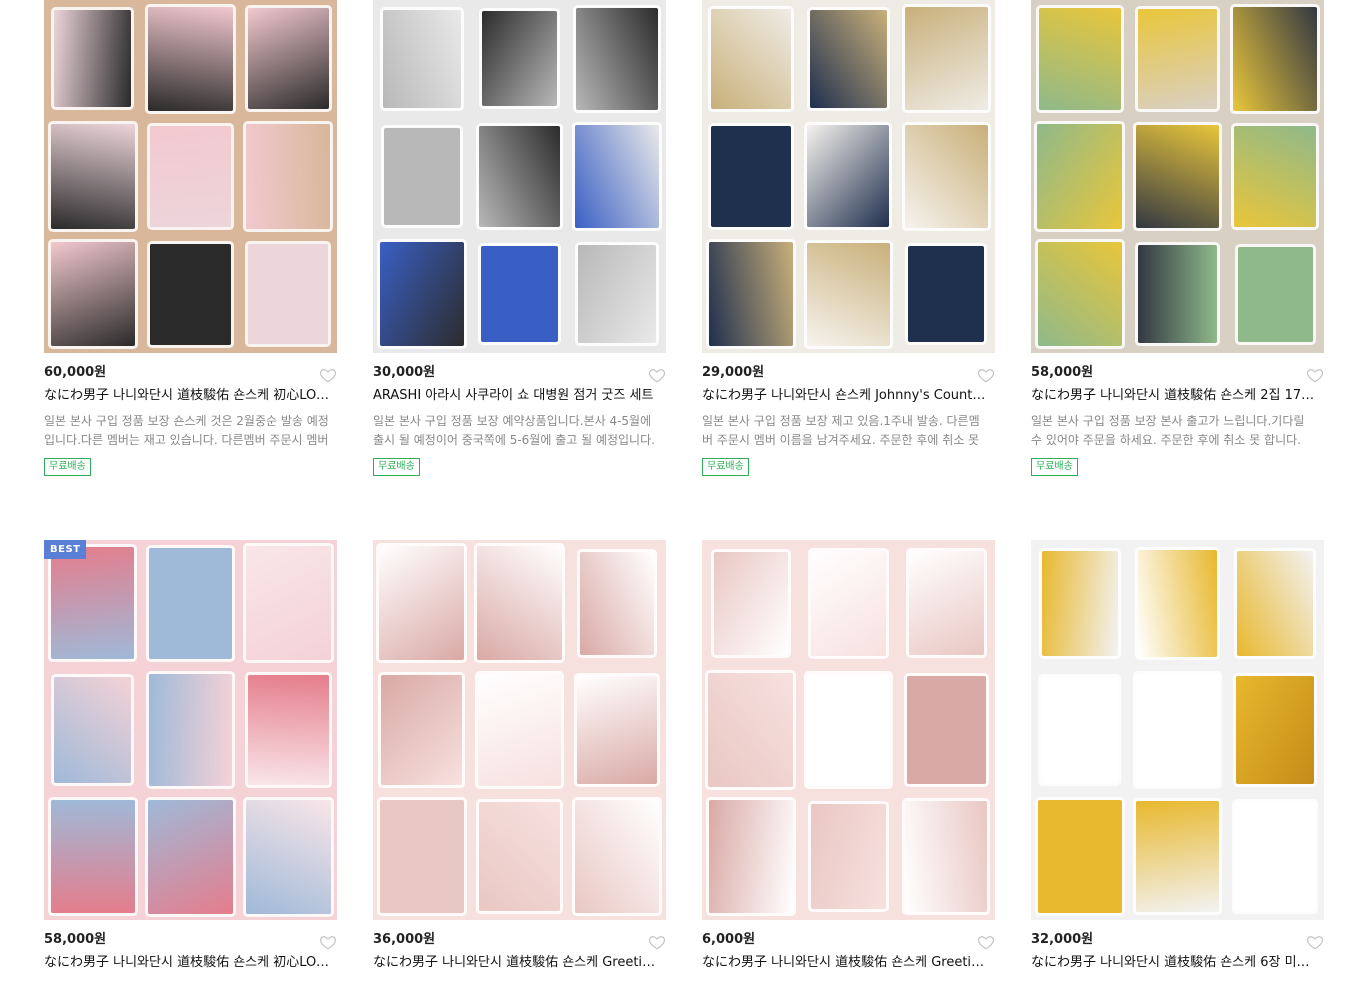 Image resolution: width=1365 pixels, height=983 pixels. What do you see at coordinates (1062, 939) in the screenshot?
I see `product-price: 32,000원` at bounding box center [1062, 939].